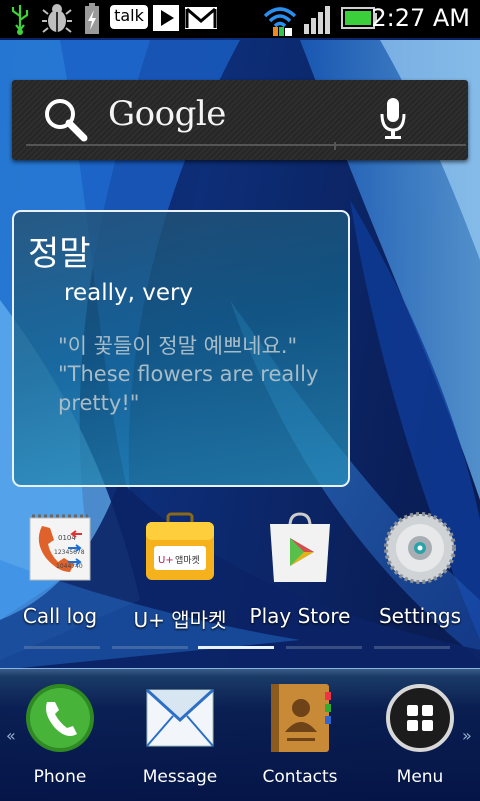 The width and height of the screenshot is (480, 801). I want to click on signal-icon, so click(317, 20).